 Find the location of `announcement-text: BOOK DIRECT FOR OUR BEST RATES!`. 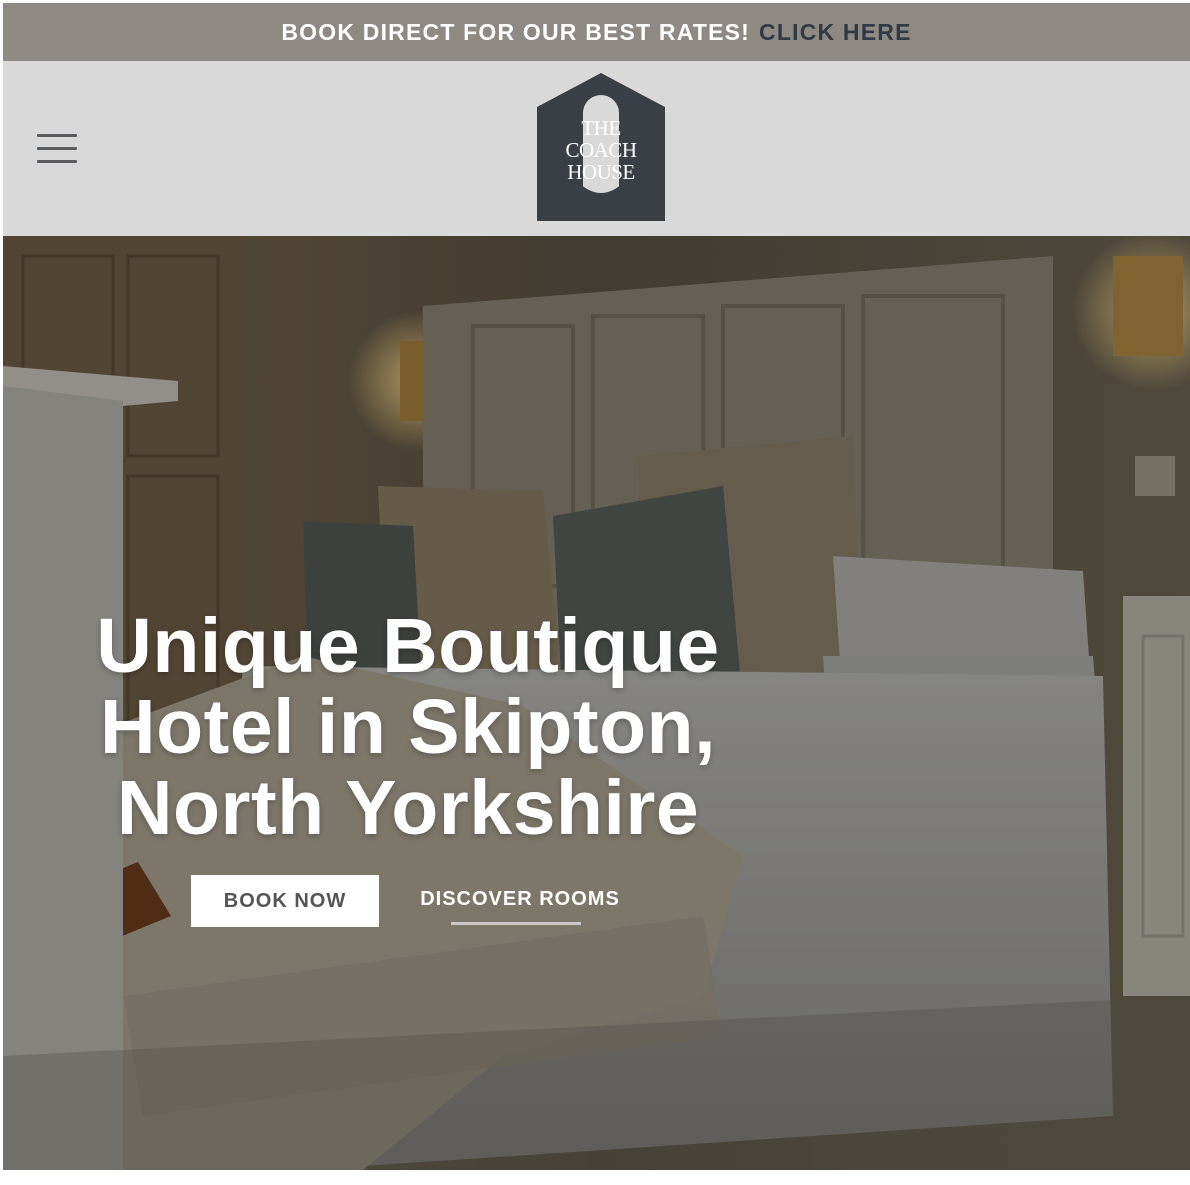

announcement-text: BOOK DIRECT FOR OUR BEST RATES! is located at coordinates (516, 31).